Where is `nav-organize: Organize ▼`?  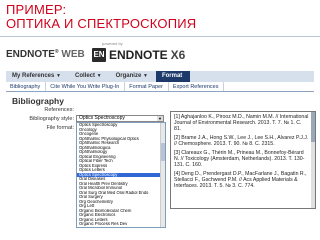 nav-organize: Organize ▼ is located at coordinates (133, 76).